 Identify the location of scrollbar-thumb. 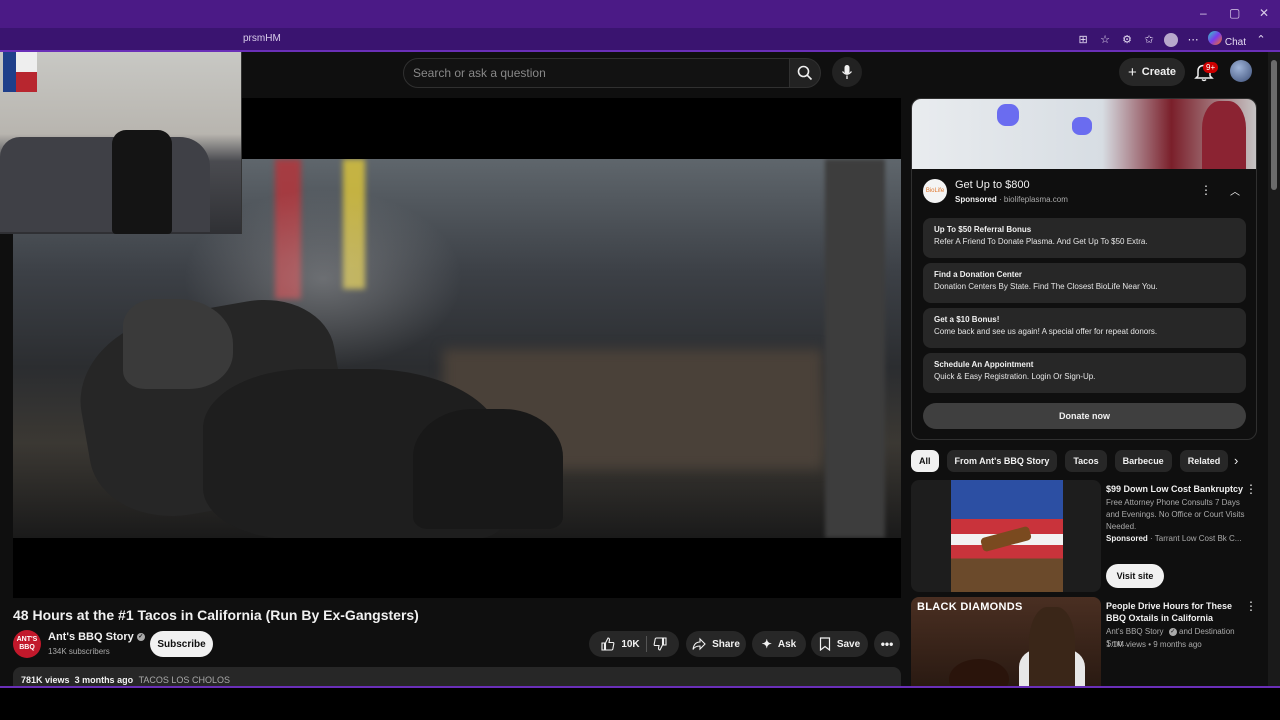
(1274, 125).